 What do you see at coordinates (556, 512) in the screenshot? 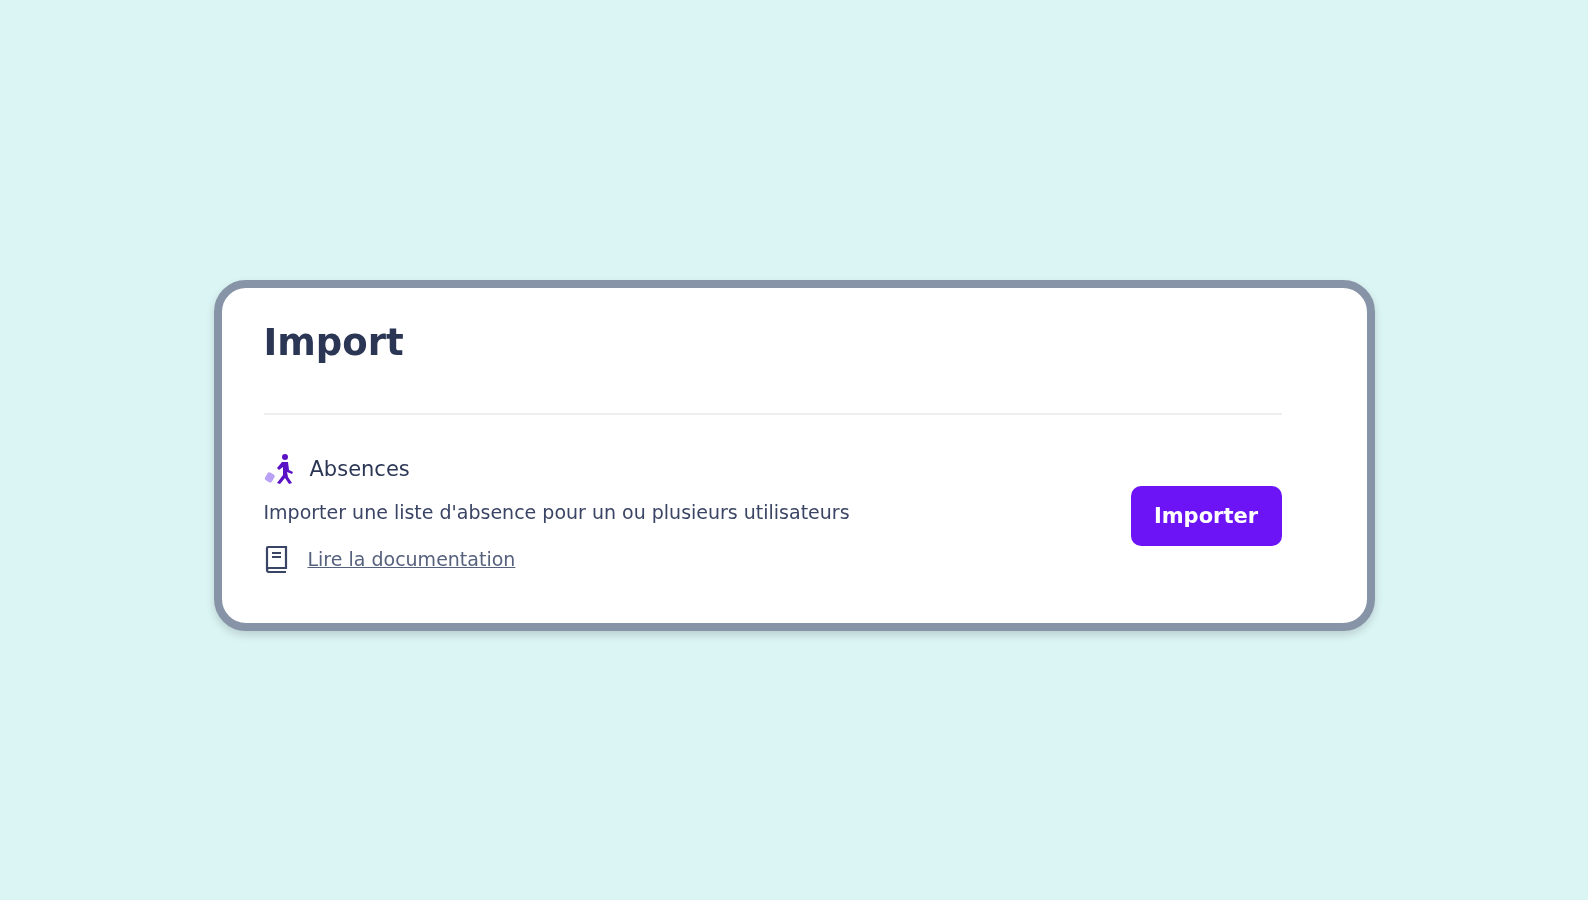
I see `section-description: Importer une liste d'absence pour un ou plusieurs utilisateurs` at bounding box center [556, 512].